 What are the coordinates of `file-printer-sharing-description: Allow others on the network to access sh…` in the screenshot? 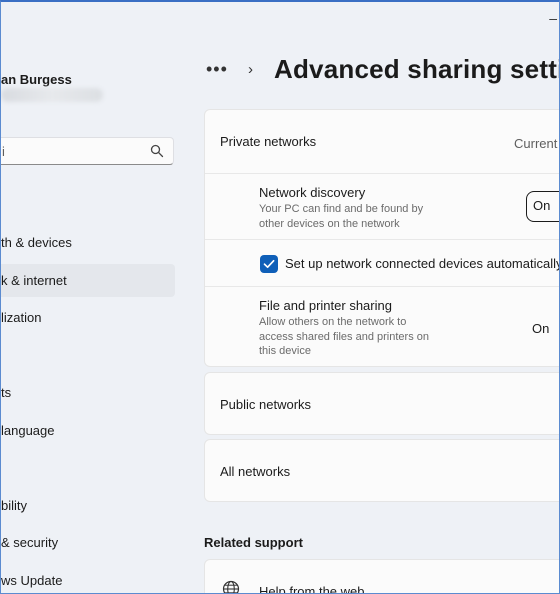 It's located at (344, 337).